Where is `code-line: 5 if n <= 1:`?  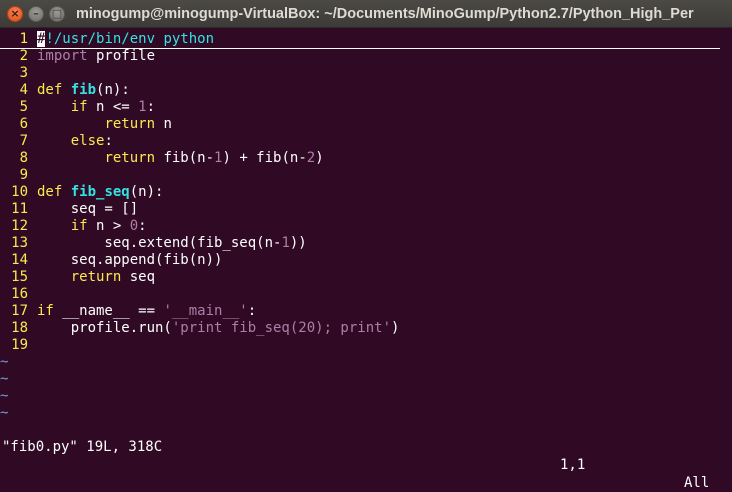
code-line: 5 if n <= 1: is located at coordinates (366, 107).